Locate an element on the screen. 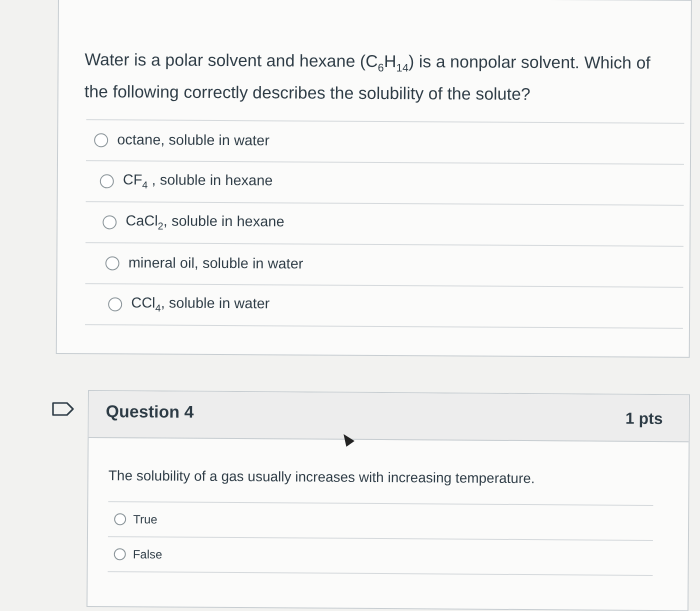  answer-label: octane, soluble in water is located at coordinates (193, 141).